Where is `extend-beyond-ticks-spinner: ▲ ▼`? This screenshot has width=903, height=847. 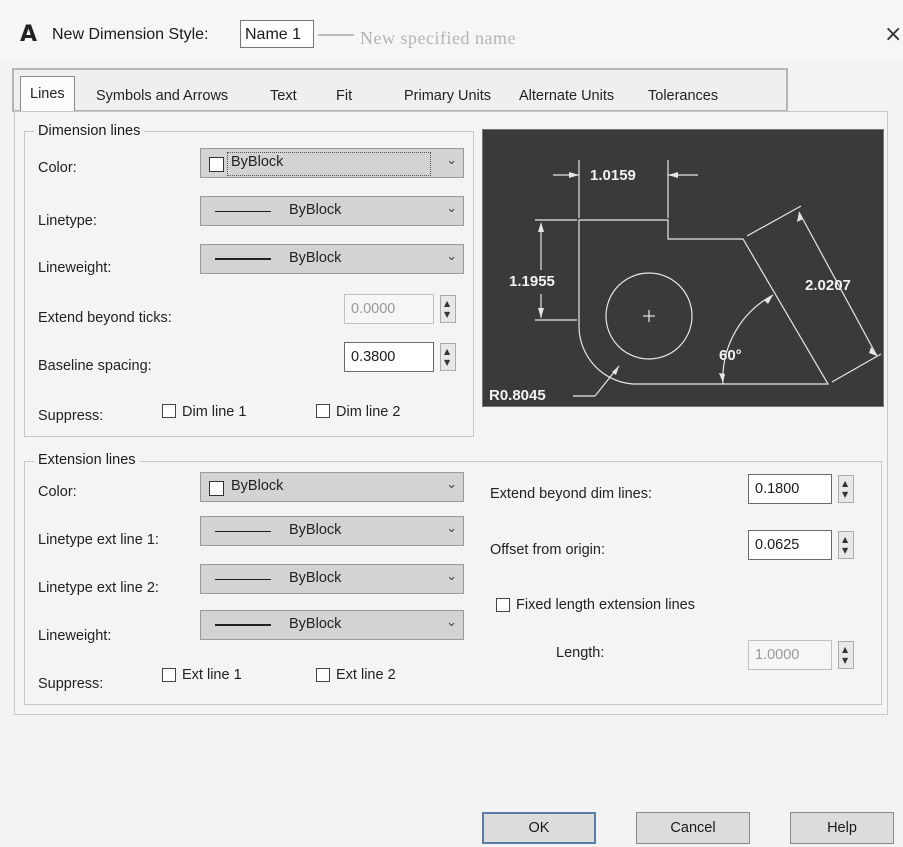
extend-beyond-ticks-spinner: ▲ ▼ is located at coordinates (448, 309).